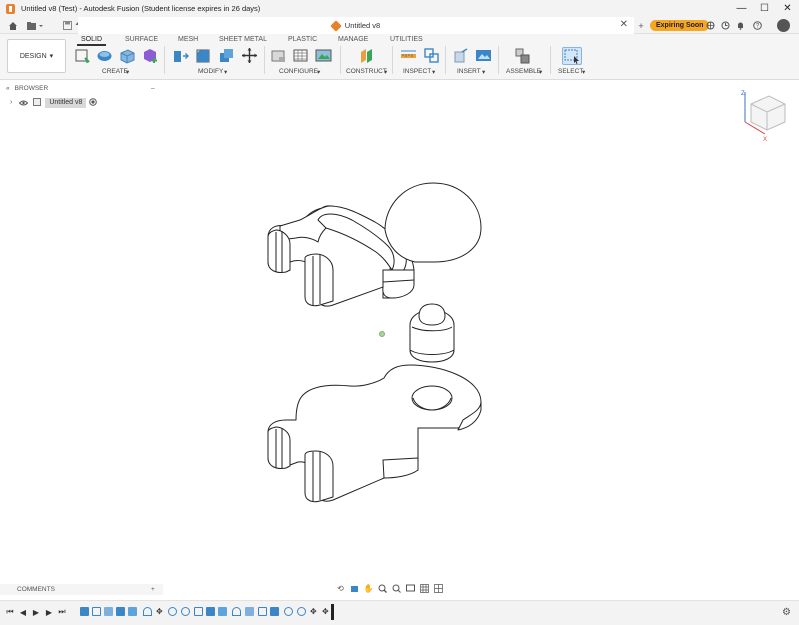  Describe the element at coordinates (67, 25) in the screenshot. I see `save-icon` at that location.